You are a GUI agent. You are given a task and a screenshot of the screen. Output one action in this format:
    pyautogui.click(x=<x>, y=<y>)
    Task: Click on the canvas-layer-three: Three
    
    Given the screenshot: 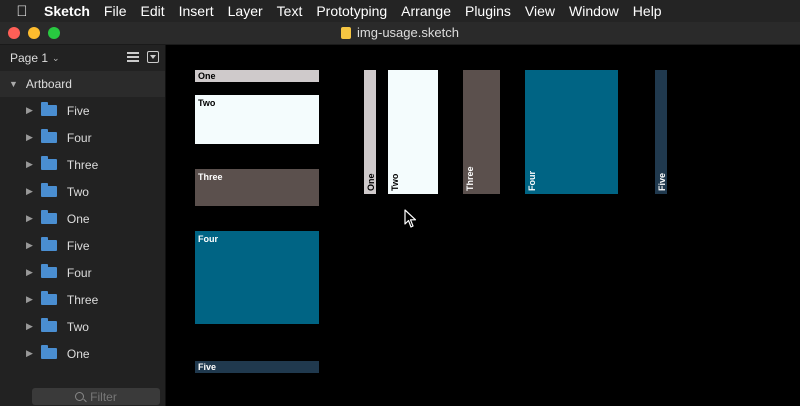 What is the action you would take?
    pyautogui.click(x=257, y=187)
    